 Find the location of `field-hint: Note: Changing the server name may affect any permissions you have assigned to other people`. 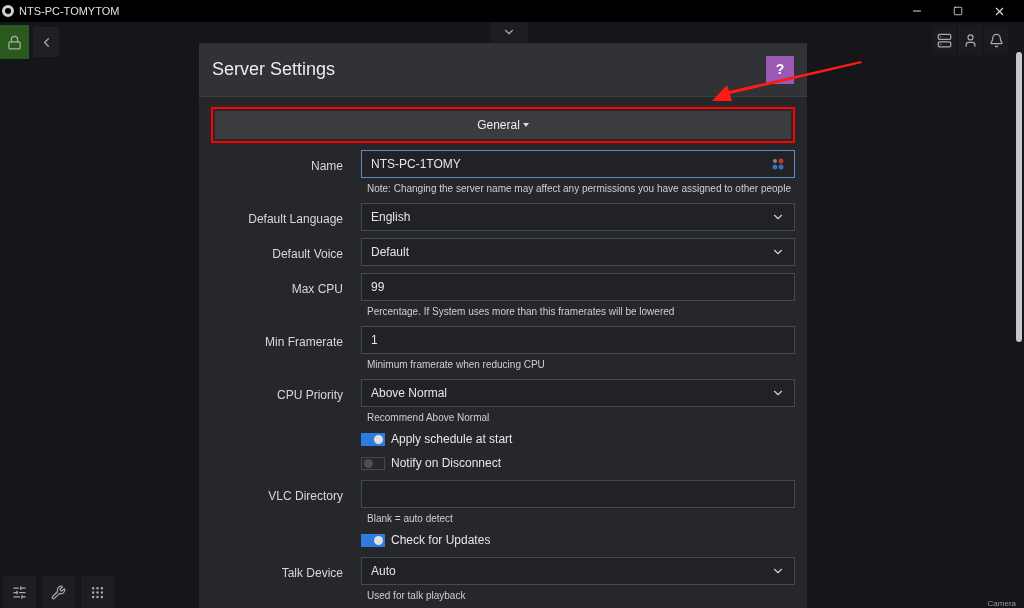

field-hint: Note: Changing the server name may affect any permissions you have assigned to other people is located at coordinates (579, 189).